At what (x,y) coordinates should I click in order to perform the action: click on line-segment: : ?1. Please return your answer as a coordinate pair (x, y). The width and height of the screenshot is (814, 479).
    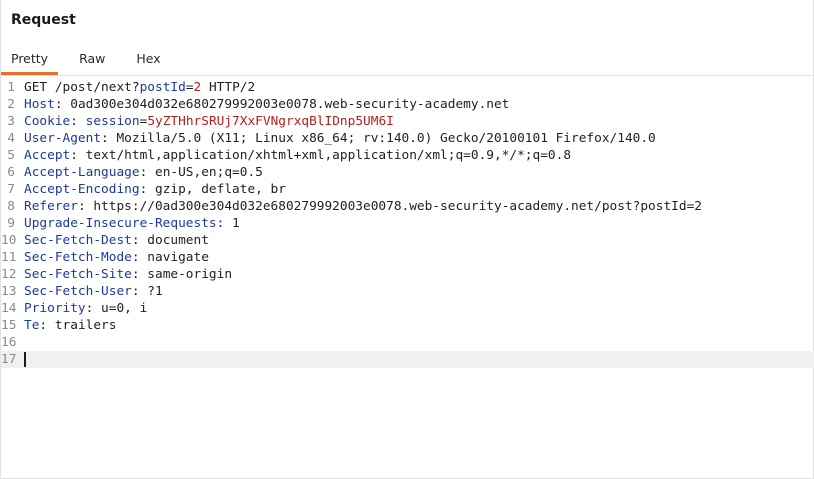
    Looking at the image, I should click on (147, 291).